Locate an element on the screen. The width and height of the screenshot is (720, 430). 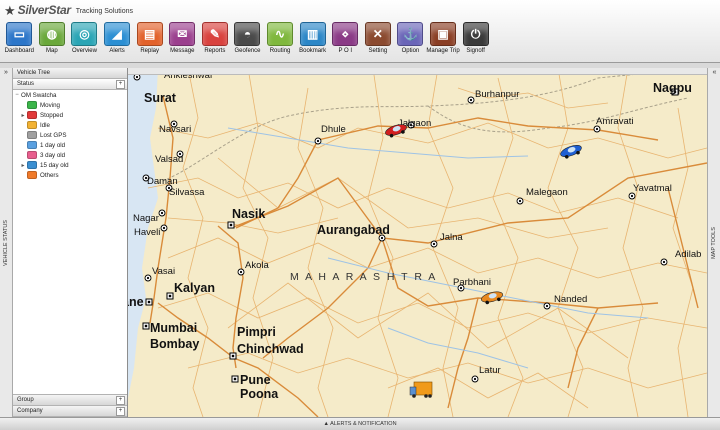
map-tools-strip: « MAP TOOLS is located at coordinates (713, 242).